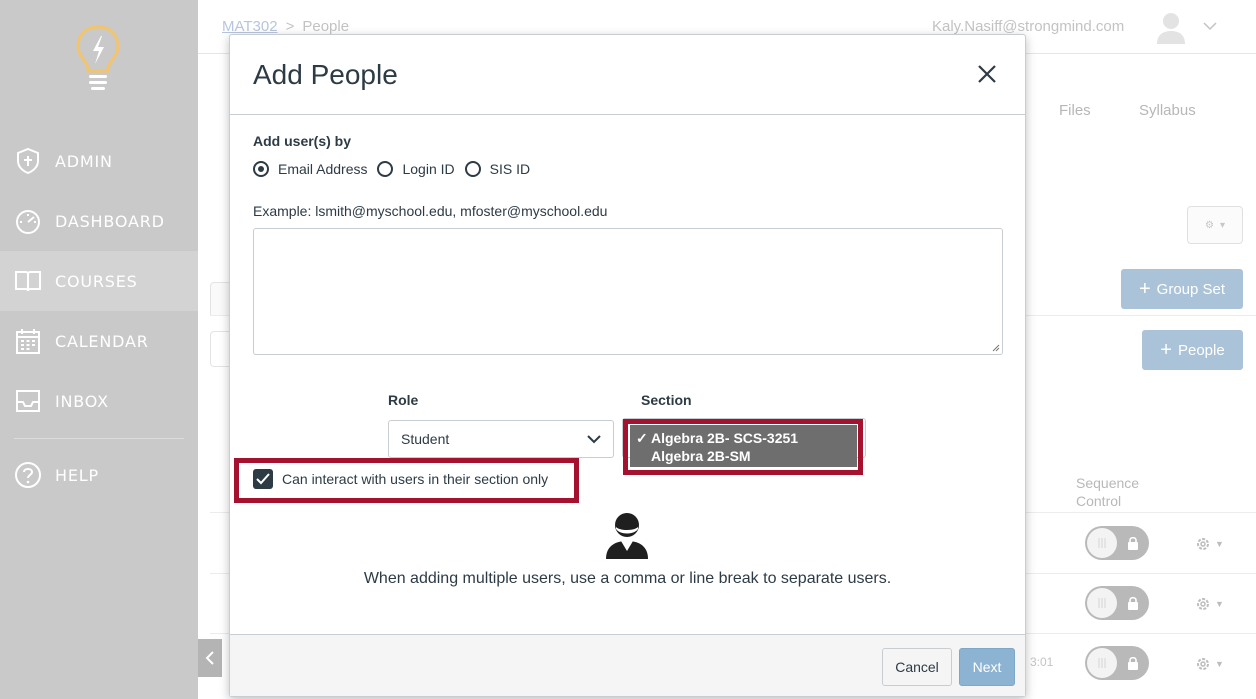  I want to click on role-label: Role, so click(403, 400).